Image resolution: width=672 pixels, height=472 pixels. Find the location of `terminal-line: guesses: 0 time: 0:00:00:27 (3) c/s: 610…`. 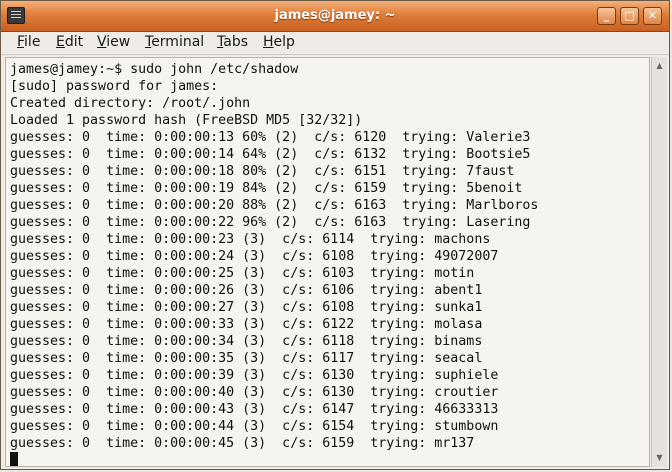

terminal-line: guesses: 0 time: 0:00:00:27 (3) c/s: 610… is located at coordinates (246, 307).